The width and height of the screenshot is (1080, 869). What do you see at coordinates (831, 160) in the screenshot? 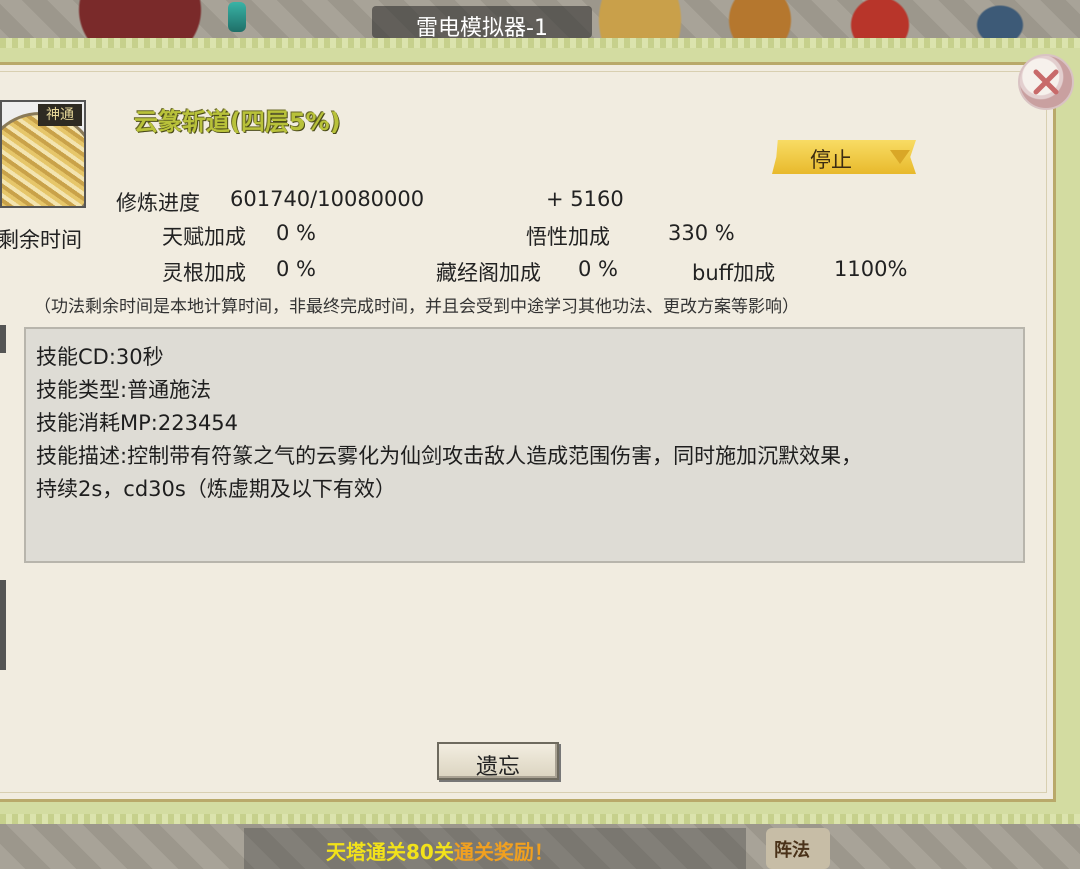
I see `stop-button-label: 停止` at bounding box center [831, 160].